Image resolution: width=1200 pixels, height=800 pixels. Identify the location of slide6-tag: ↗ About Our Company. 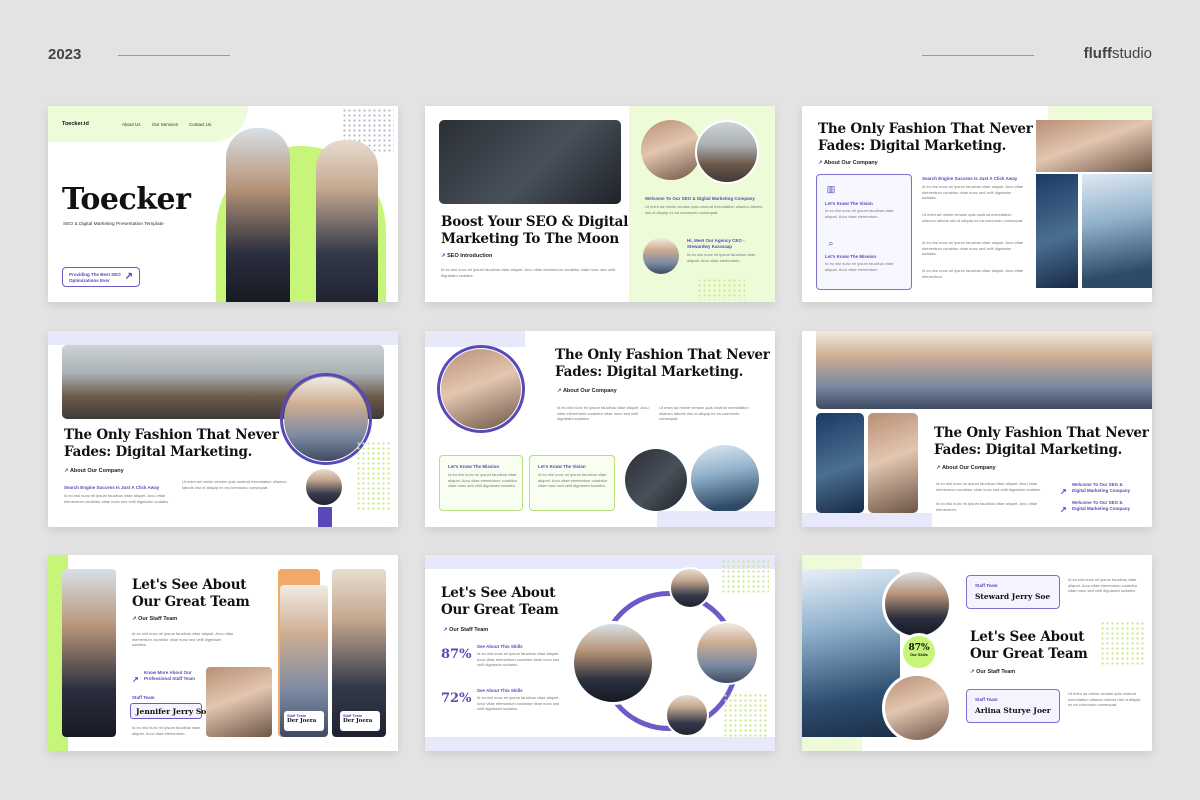
(966, 468).